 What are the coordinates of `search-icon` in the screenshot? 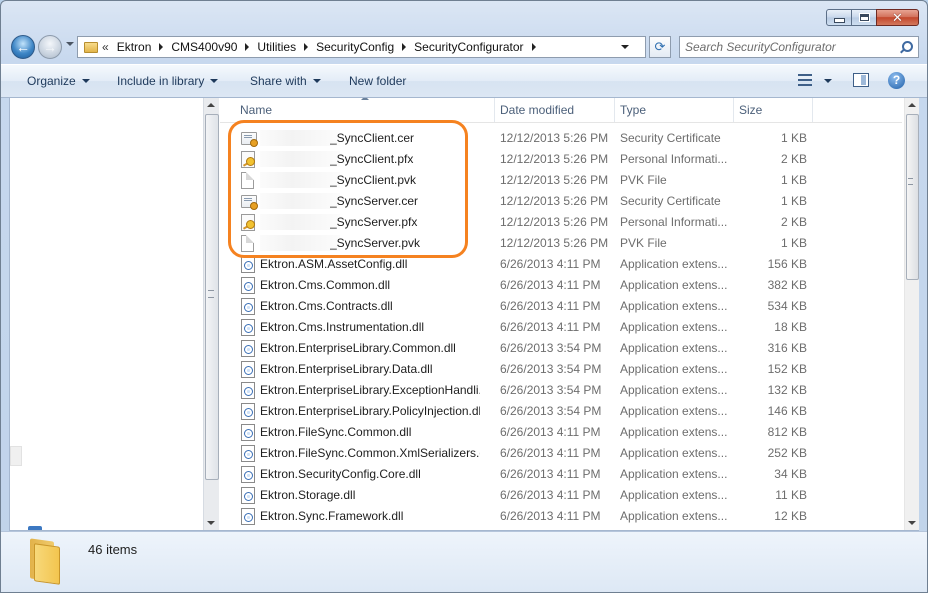 It's located at (906, 47).